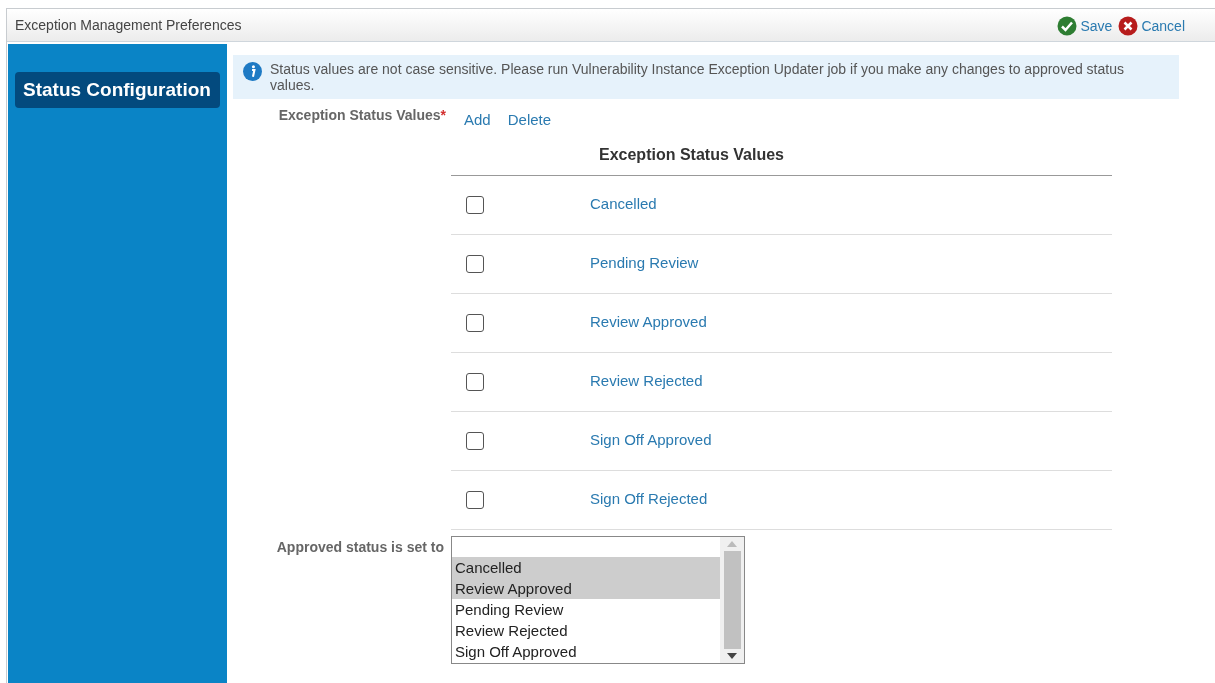  Describe the element at coordinates (360, 547) in the screenshot. I see `field-label: Approved status is set to` at that location.